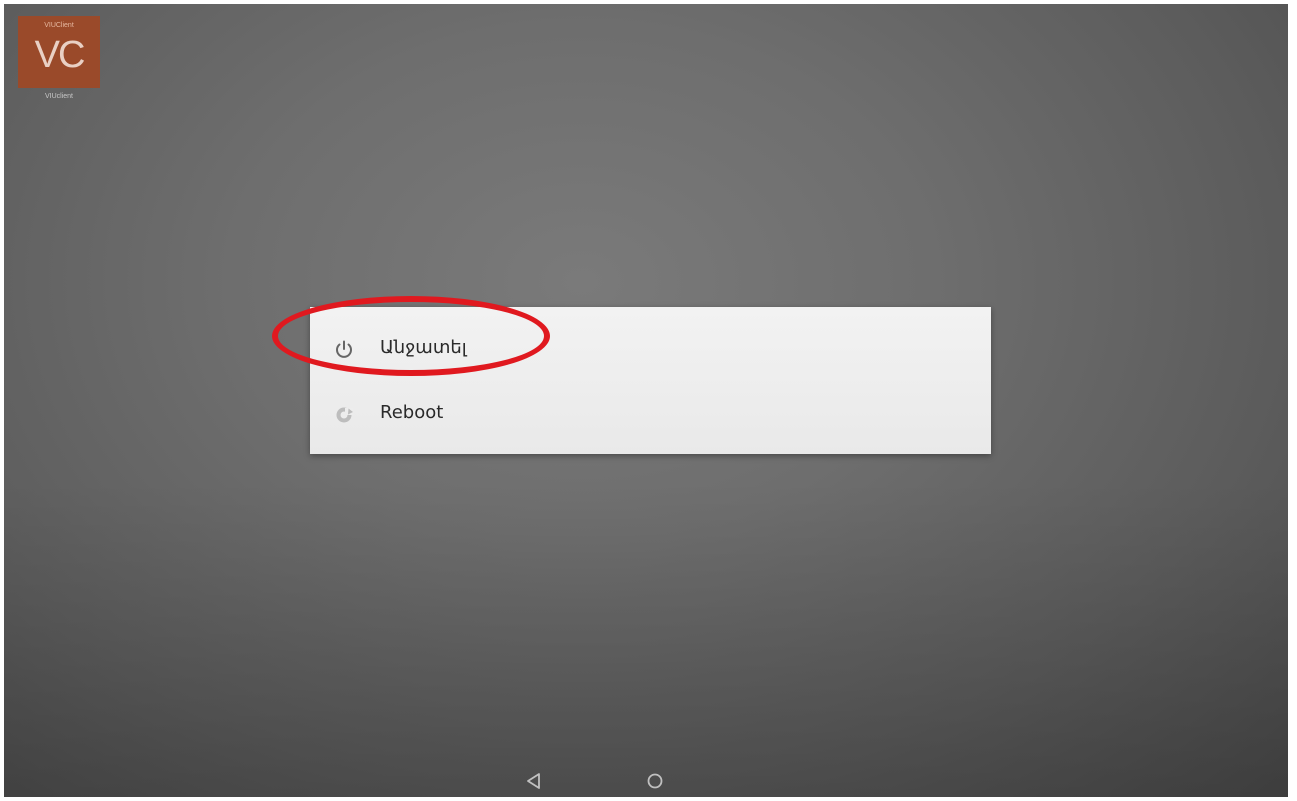 The width and height of the screenshot is (1297, 801). Describe the element at coordinates (58, 96) in the screenshot. I see `app-icon-label: VIUclient` at that location.